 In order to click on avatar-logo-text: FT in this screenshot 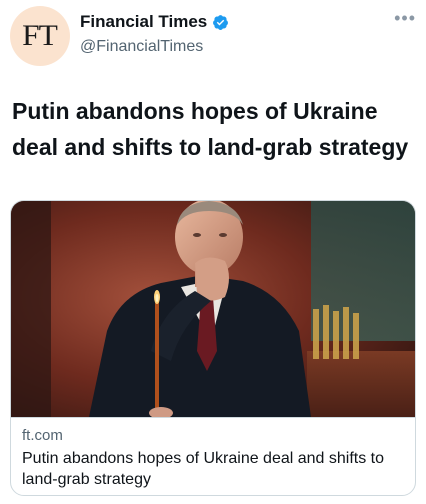, I will do `click(40, 35)`.